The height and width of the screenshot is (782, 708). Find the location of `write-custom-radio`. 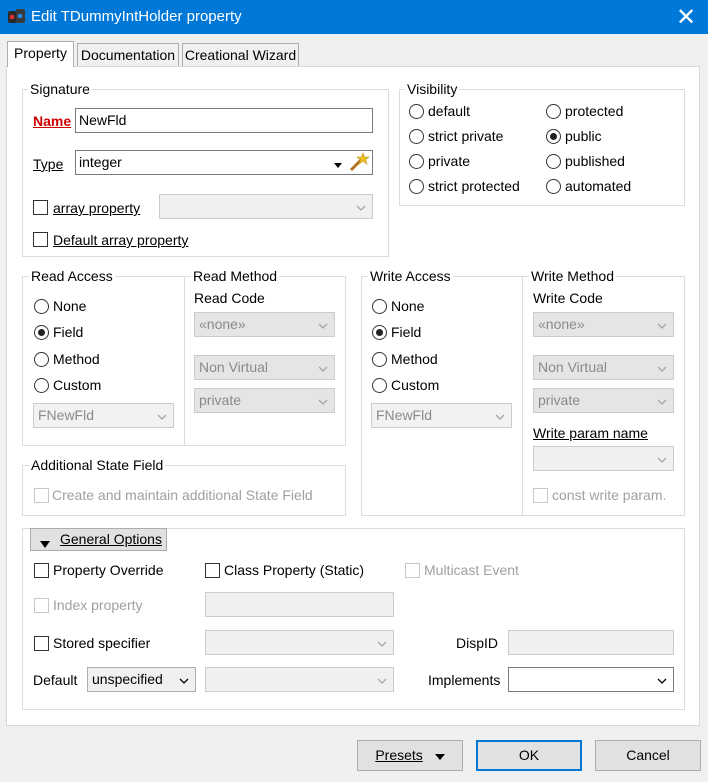

write-custom-radio is located at coordinates (379, 385).